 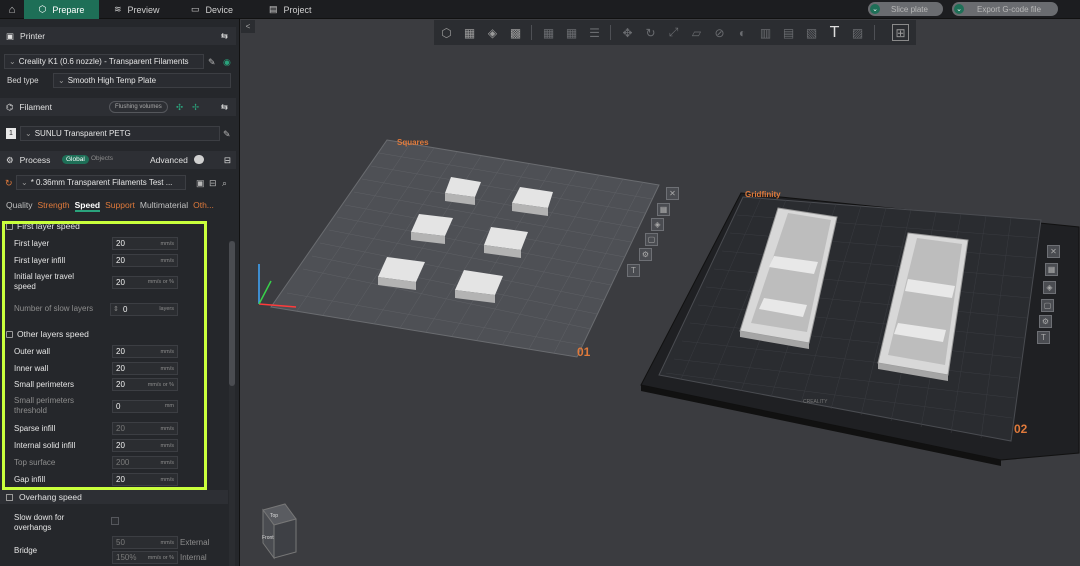 I want to click on tab-device: ▭ Device, so click(x=212, y=9).